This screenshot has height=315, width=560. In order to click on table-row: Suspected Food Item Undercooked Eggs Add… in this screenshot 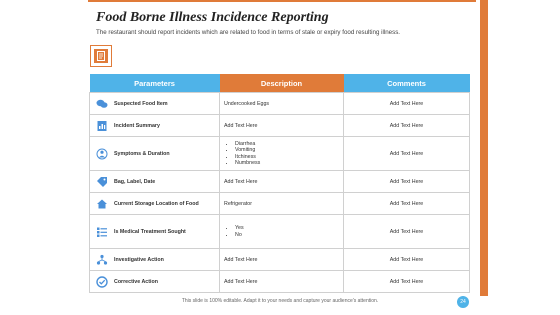, I will do `click(279, 103)`.